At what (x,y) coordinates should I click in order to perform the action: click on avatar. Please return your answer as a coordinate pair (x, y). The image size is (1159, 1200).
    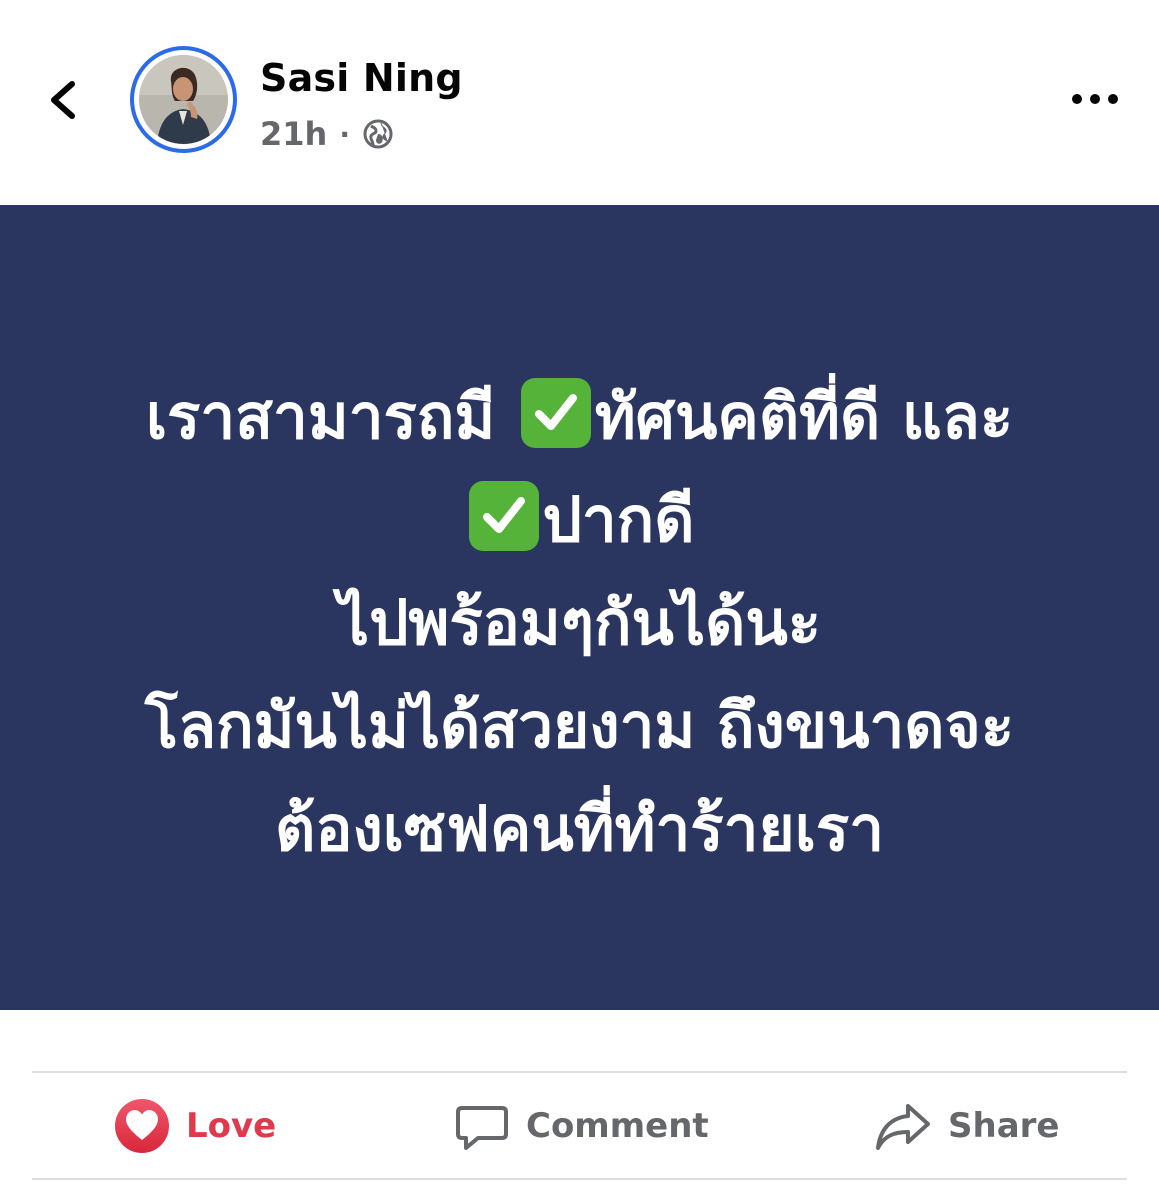
    Looking at the image, I should click on (183, 99).